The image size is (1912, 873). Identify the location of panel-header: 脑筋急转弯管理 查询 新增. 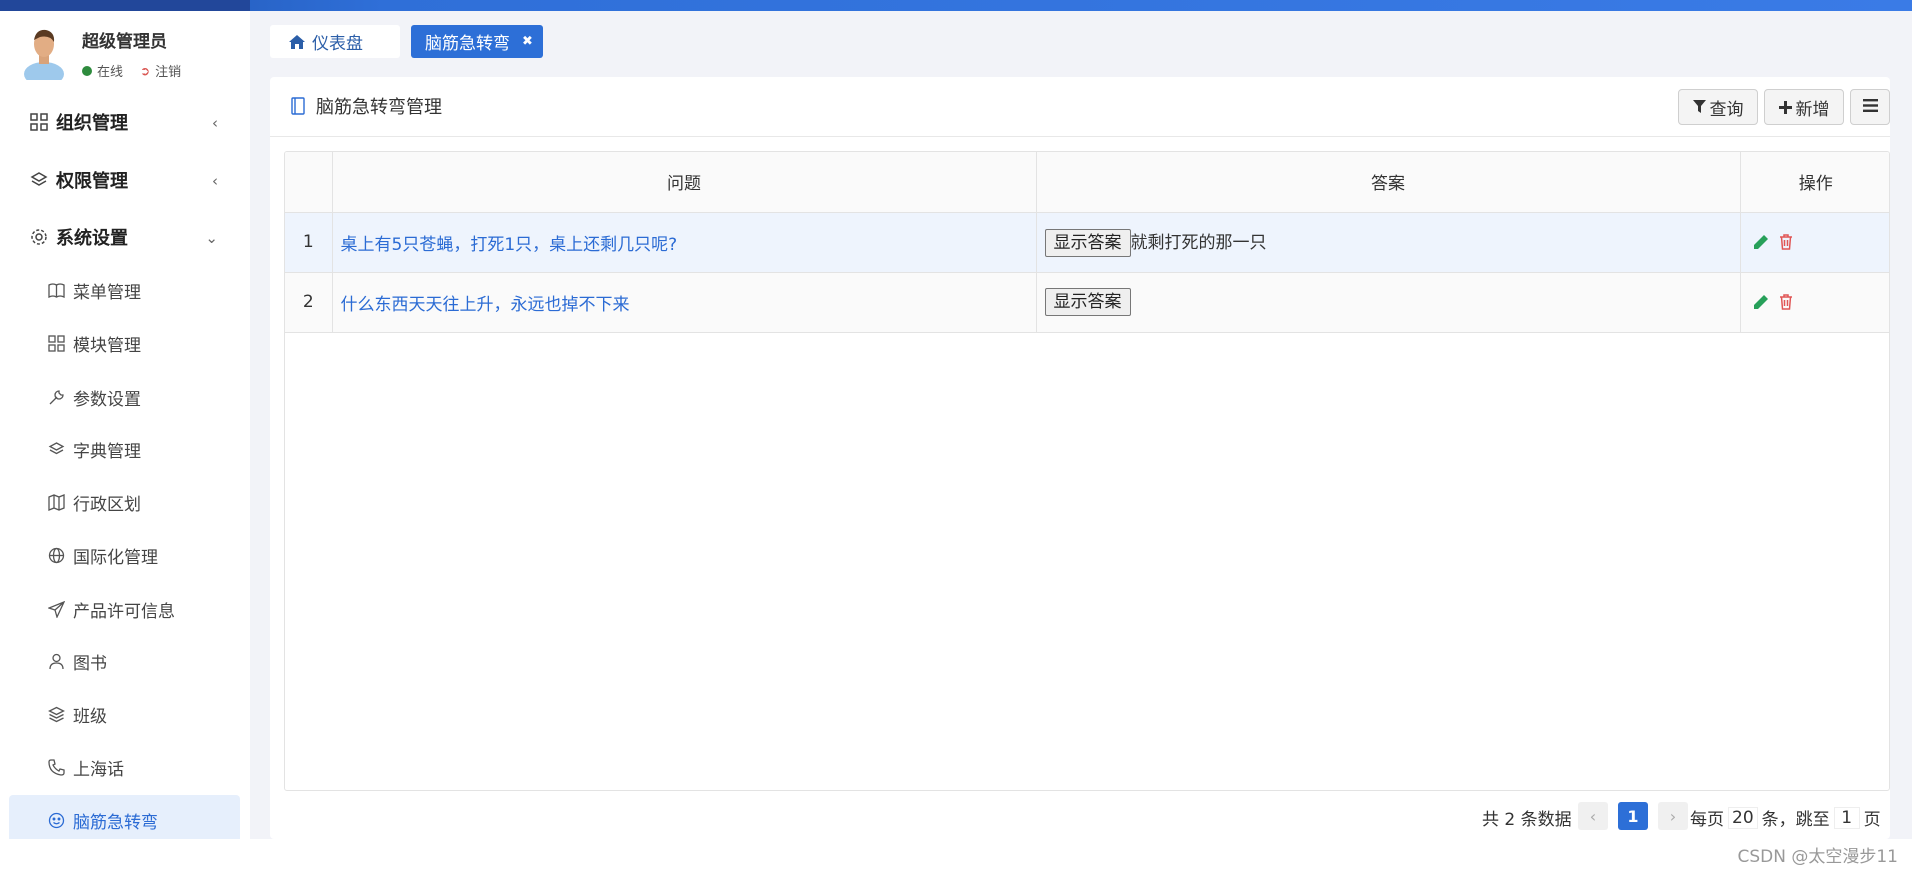
(1080, 107).